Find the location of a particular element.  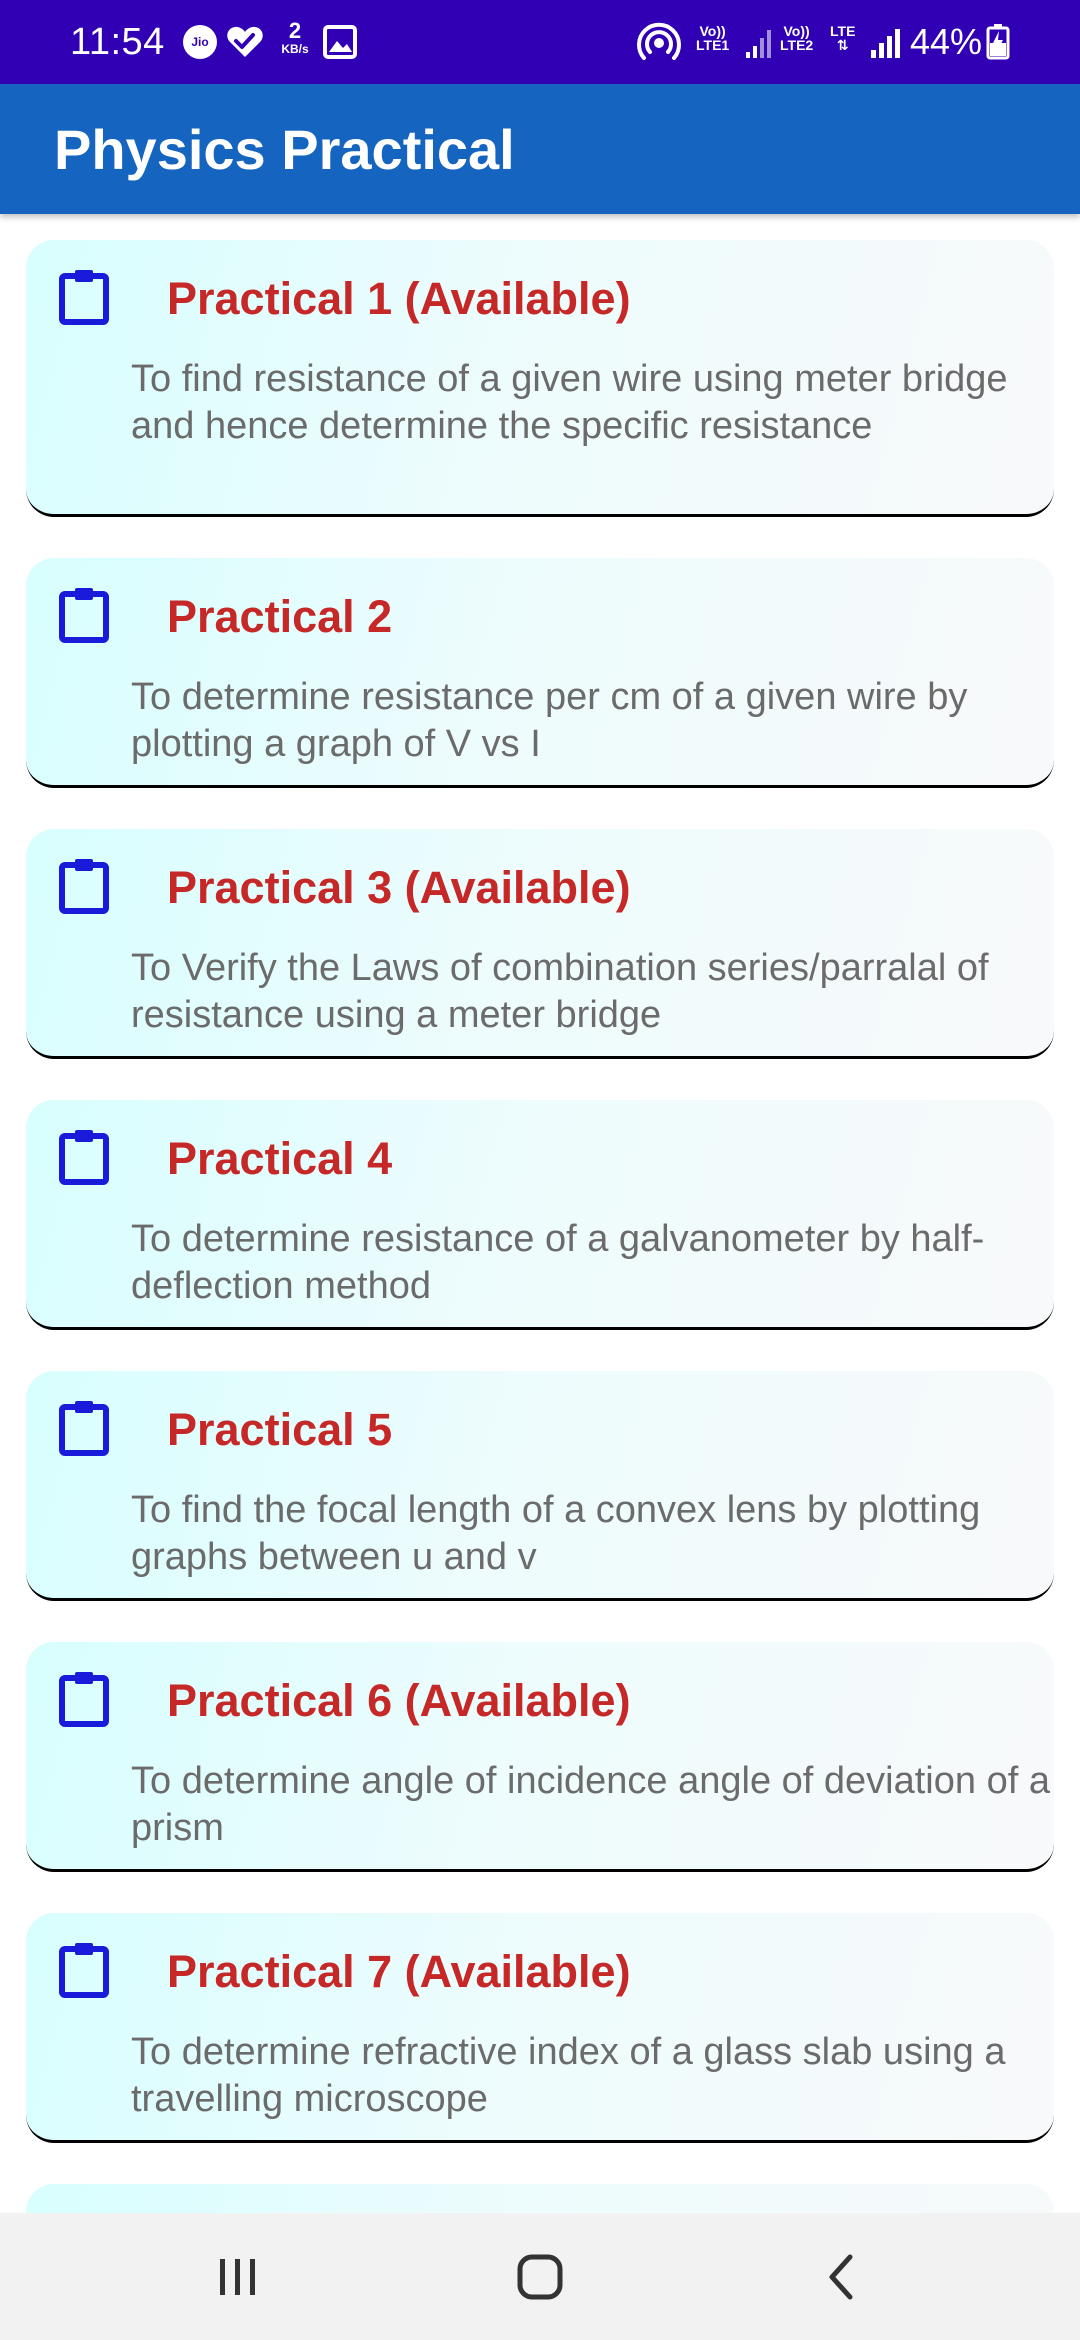

recent-apps-icon is located at coordinates (238, 2277).